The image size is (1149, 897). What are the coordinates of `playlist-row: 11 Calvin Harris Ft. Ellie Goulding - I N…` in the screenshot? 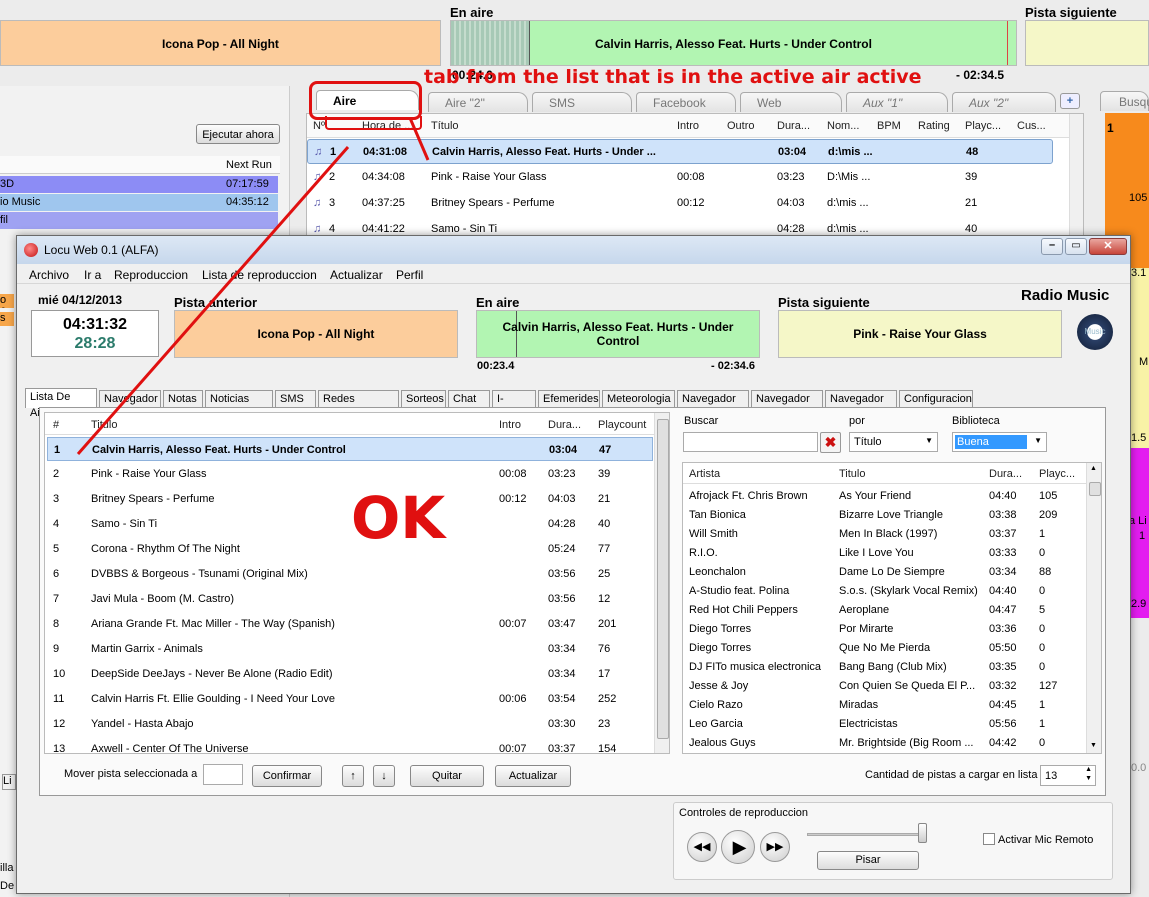 It's located at (350, 699).